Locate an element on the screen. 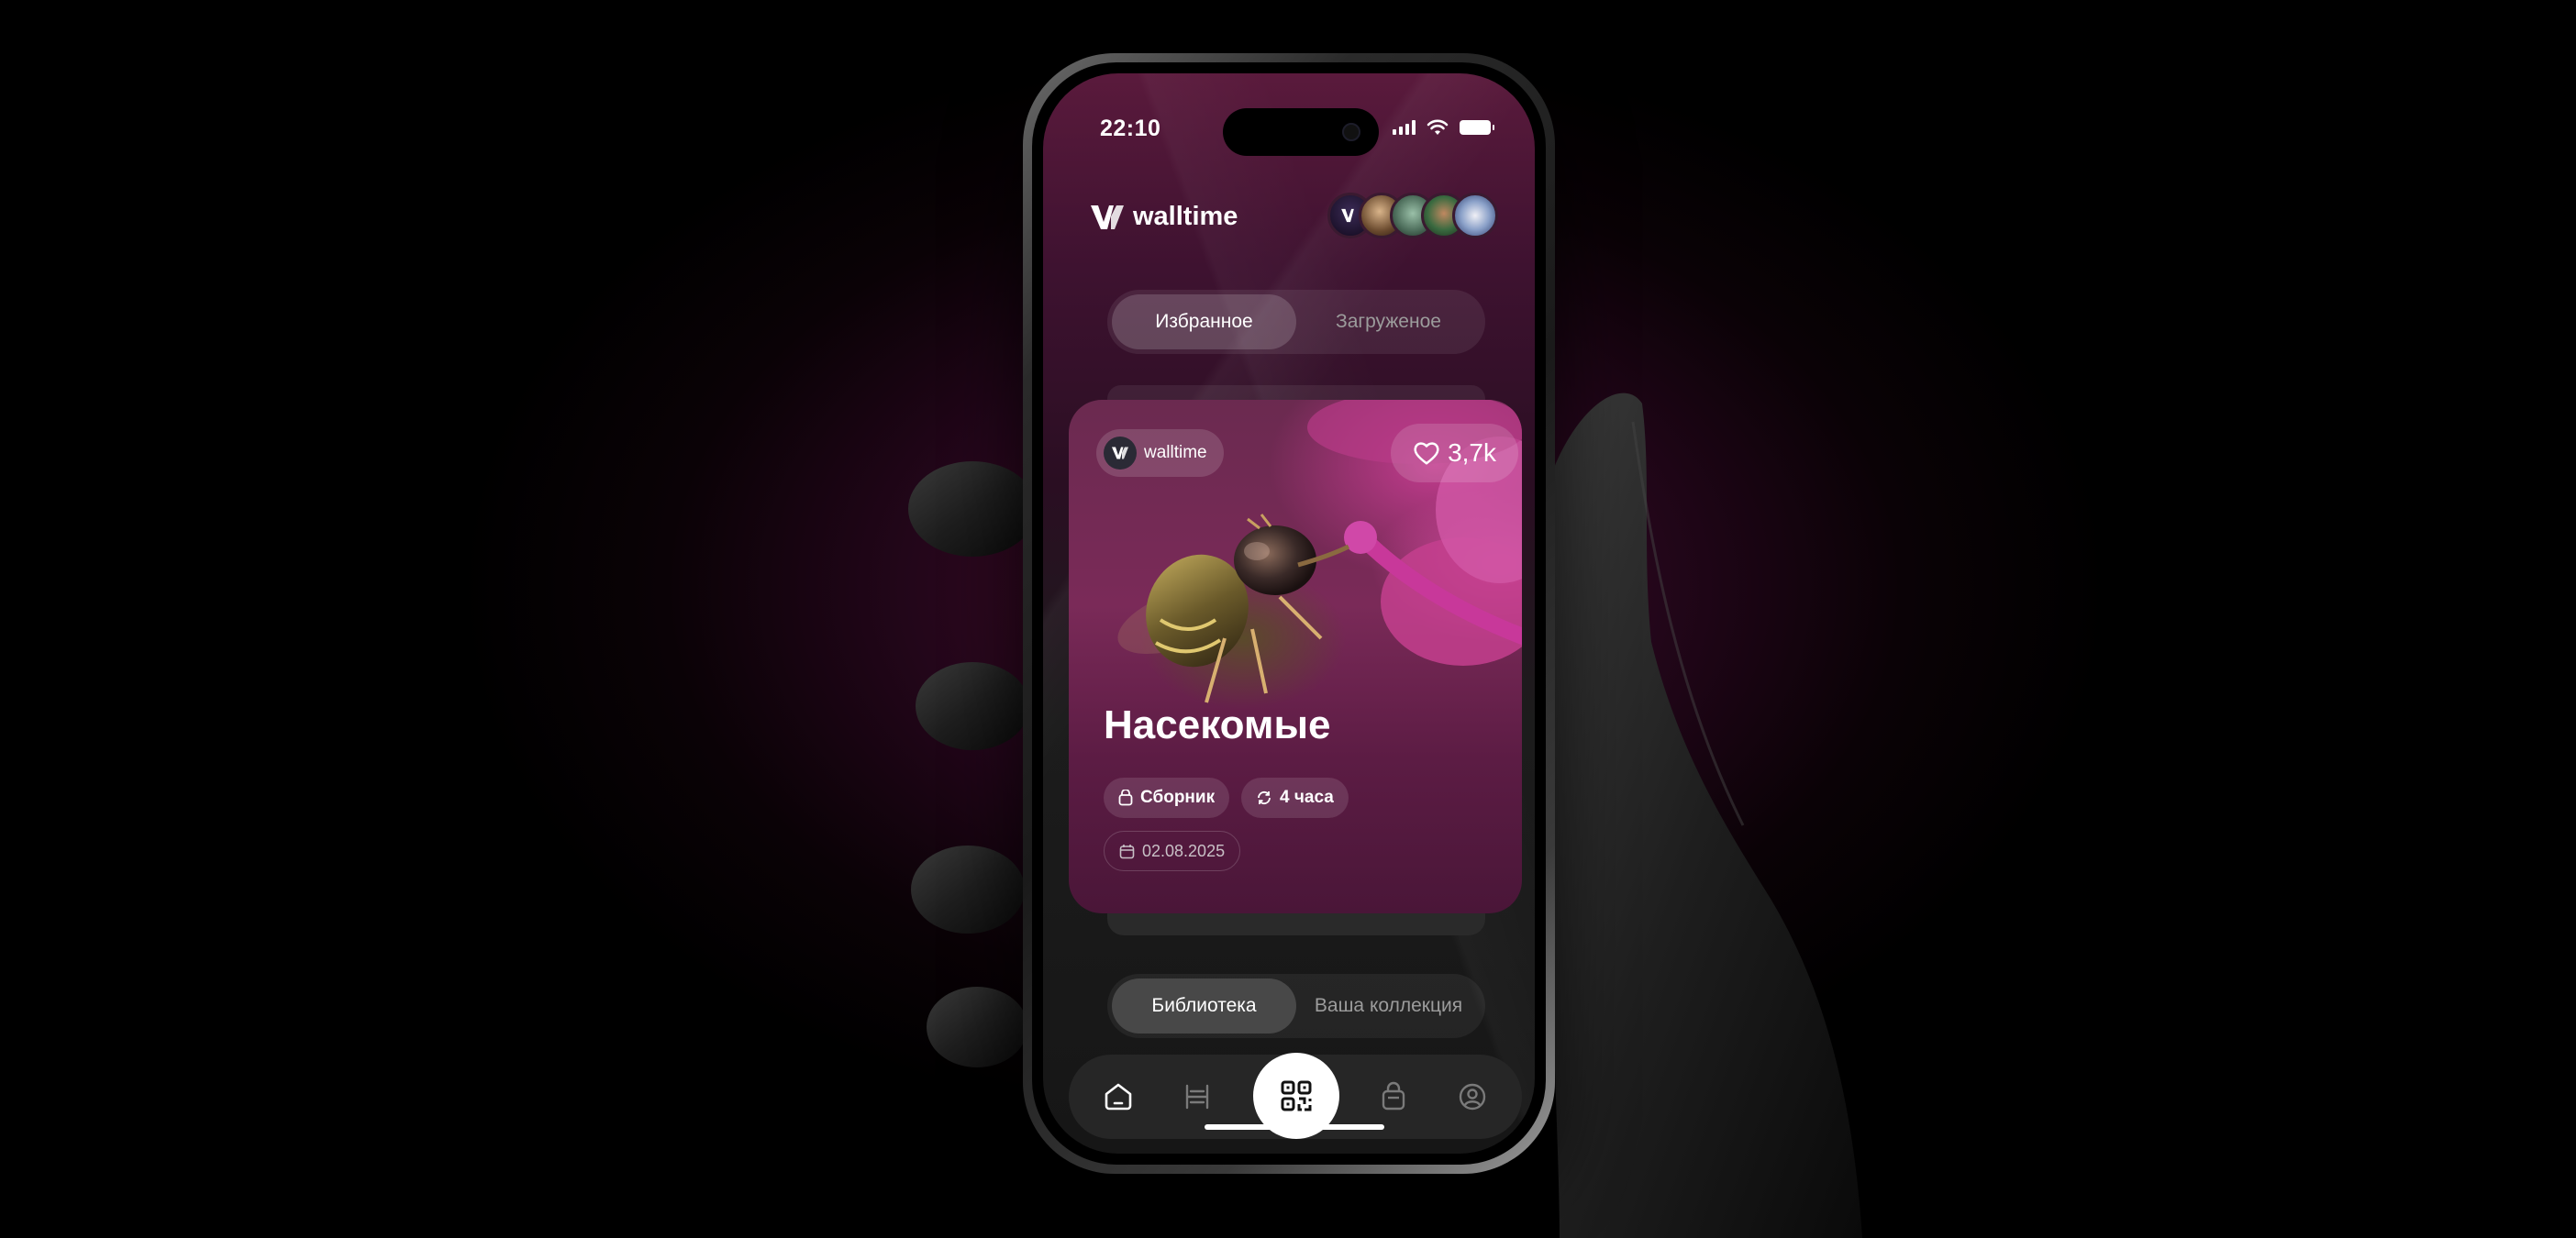 This screenshot has height=1238, width=2576. favorites-downloaded-switch: Избранное Загруженое is located at coordinates (1296, 322).